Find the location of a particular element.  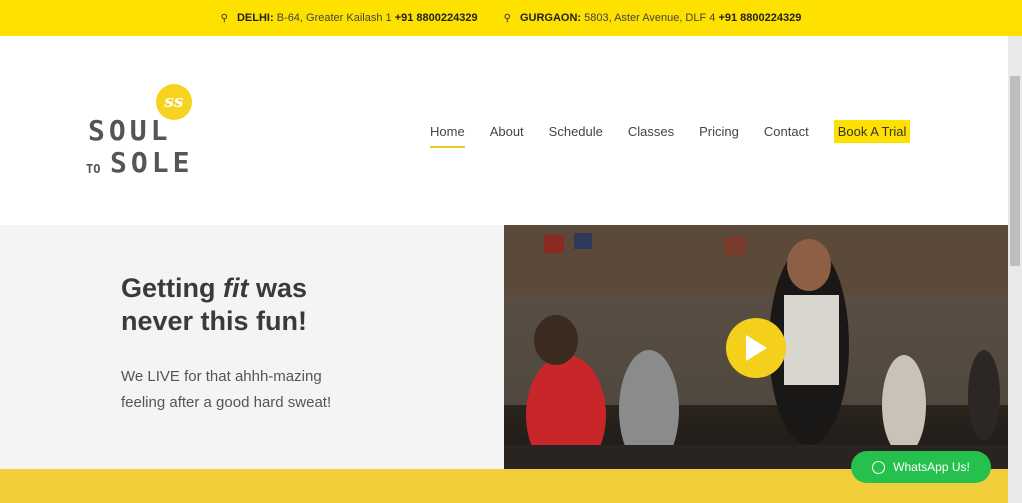

logo-text-soul: SOUL is located at coordinates (130, 130).